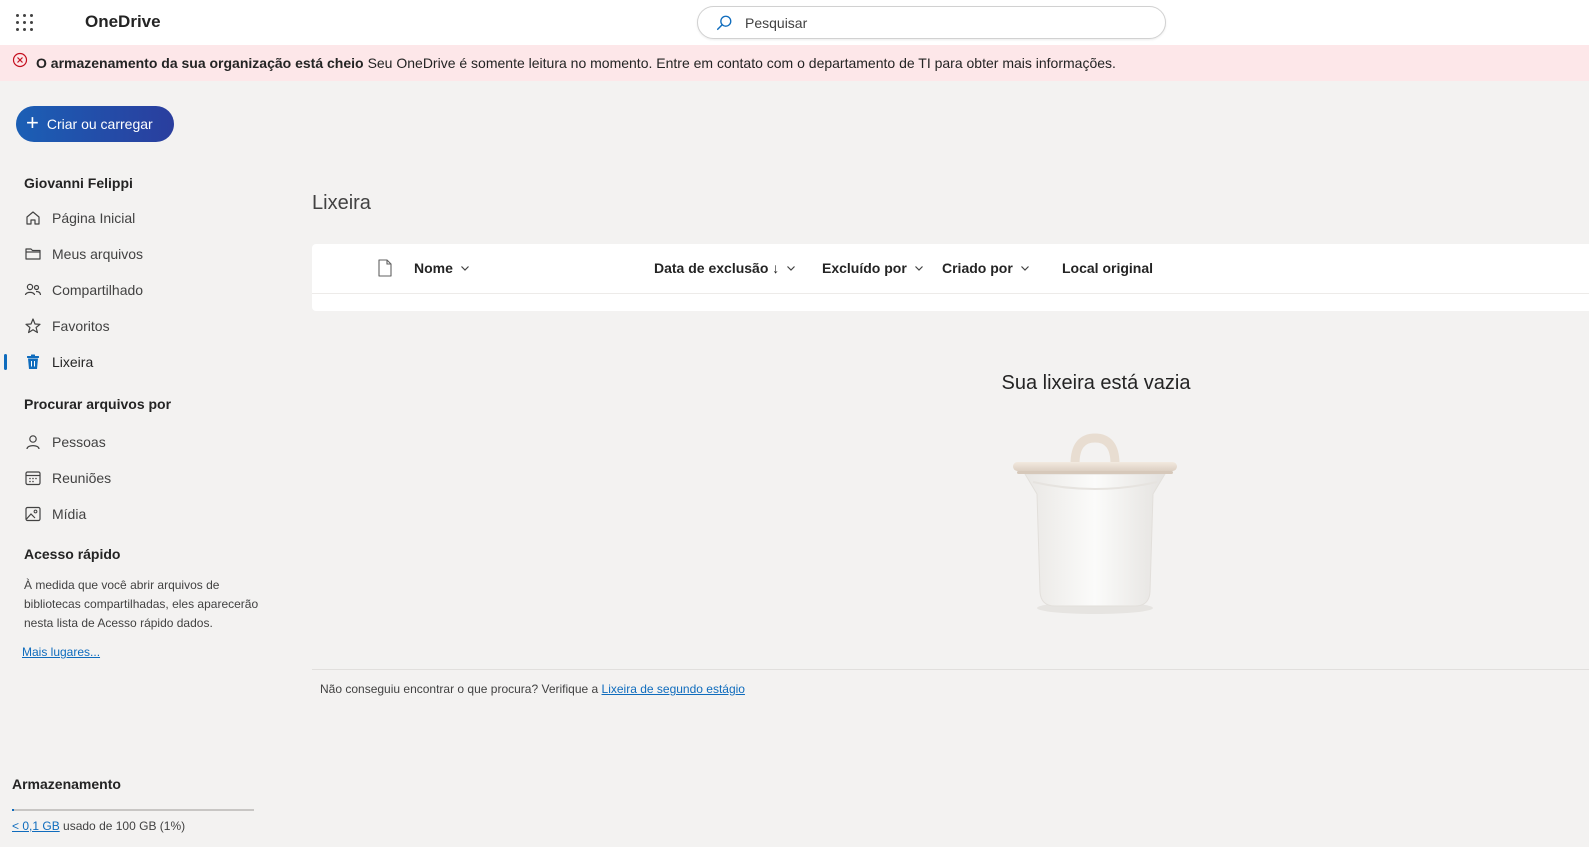  I want to click on sidebar-item-recycle-bin: Lixeira, so click(58, 362).